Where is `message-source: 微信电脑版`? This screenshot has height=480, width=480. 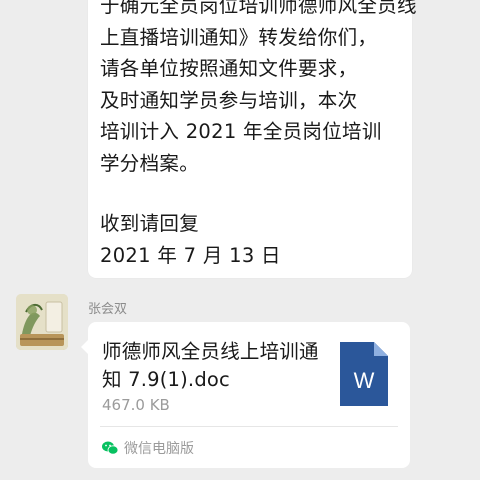 message-source: 微信电脑版 is located at coordinates (148, 448).